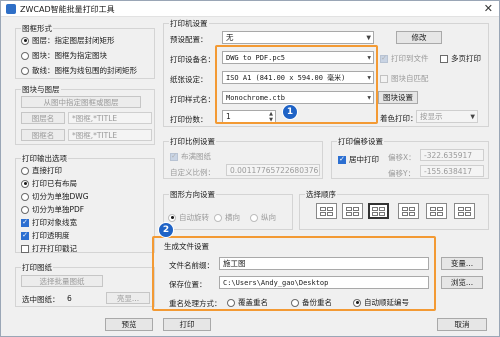  I want to click on offset-x-label: 偏移X：, so click(402, 157).